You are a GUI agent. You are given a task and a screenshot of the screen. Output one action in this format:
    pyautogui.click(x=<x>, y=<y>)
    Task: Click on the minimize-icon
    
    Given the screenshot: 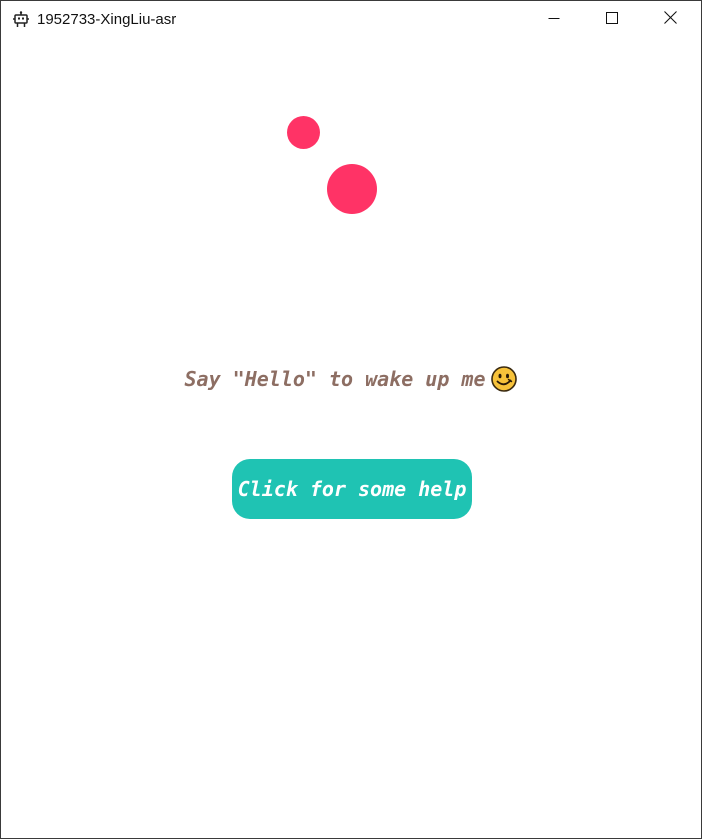 What is the action you would take?
    pyautogui.click(x=554, y=20)
    